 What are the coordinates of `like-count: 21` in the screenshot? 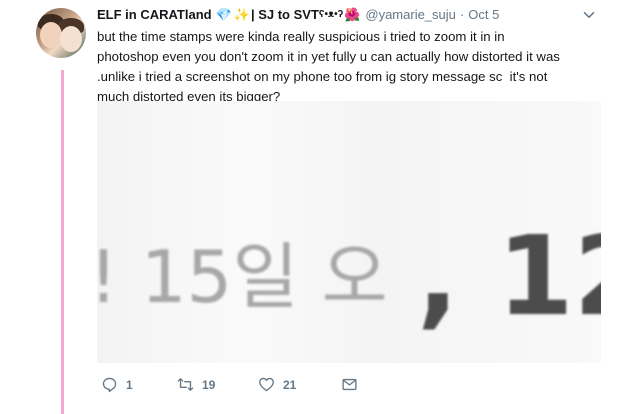 It's located at (290, 384).